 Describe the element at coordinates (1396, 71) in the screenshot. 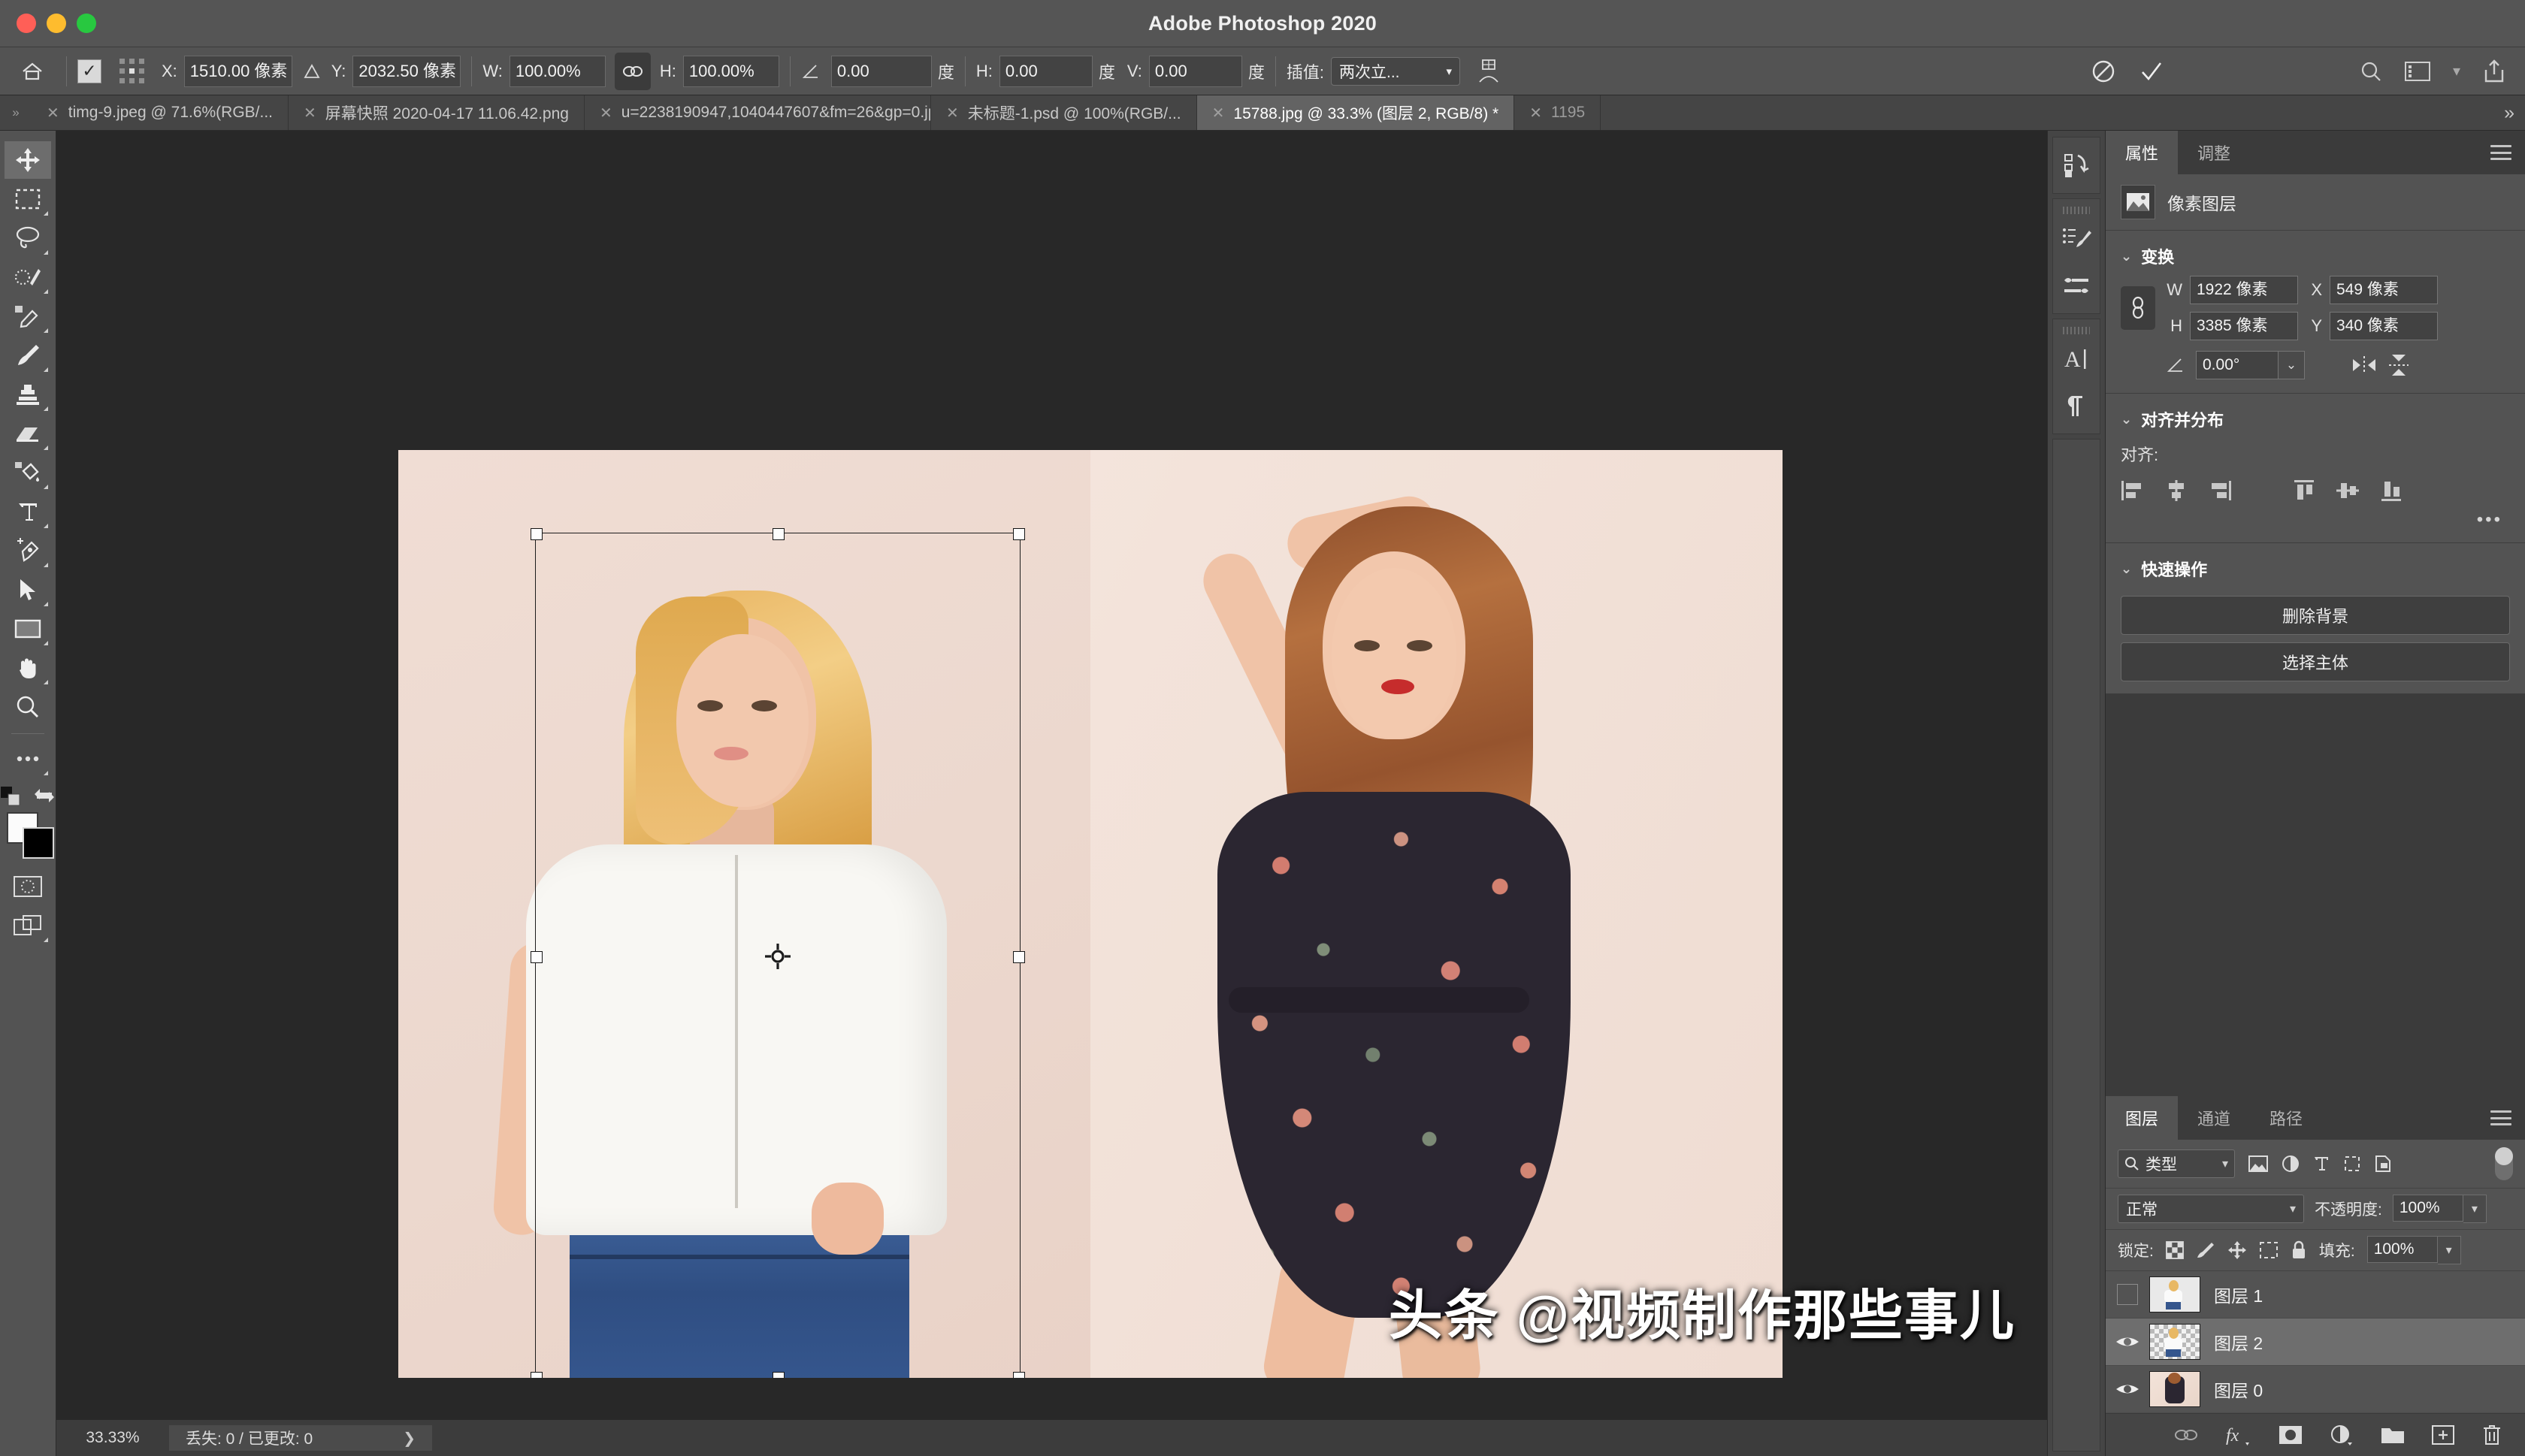

I see `interpolation-select: 两次立... ▾` at that location.